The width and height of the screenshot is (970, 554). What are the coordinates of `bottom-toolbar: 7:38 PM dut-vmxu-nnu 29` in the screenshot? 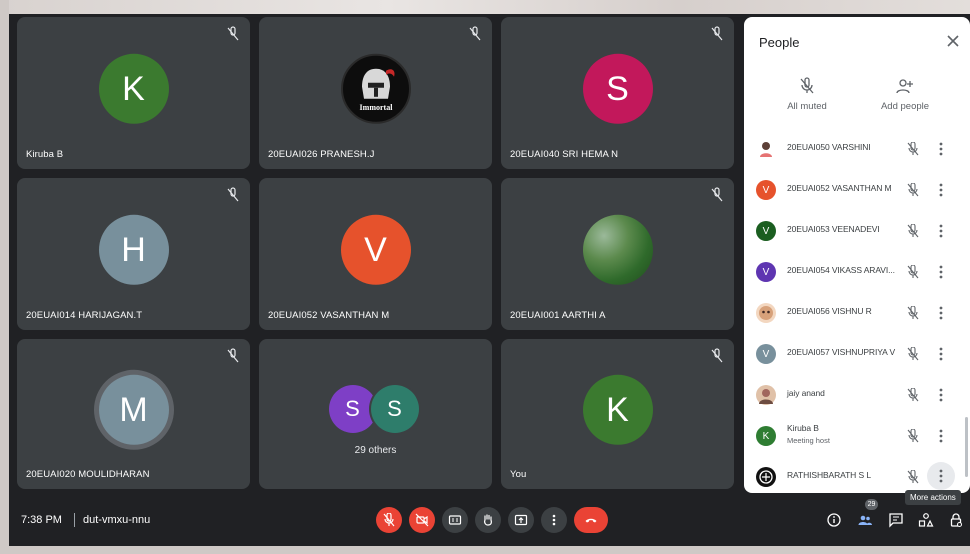 It's located at (489, 521).